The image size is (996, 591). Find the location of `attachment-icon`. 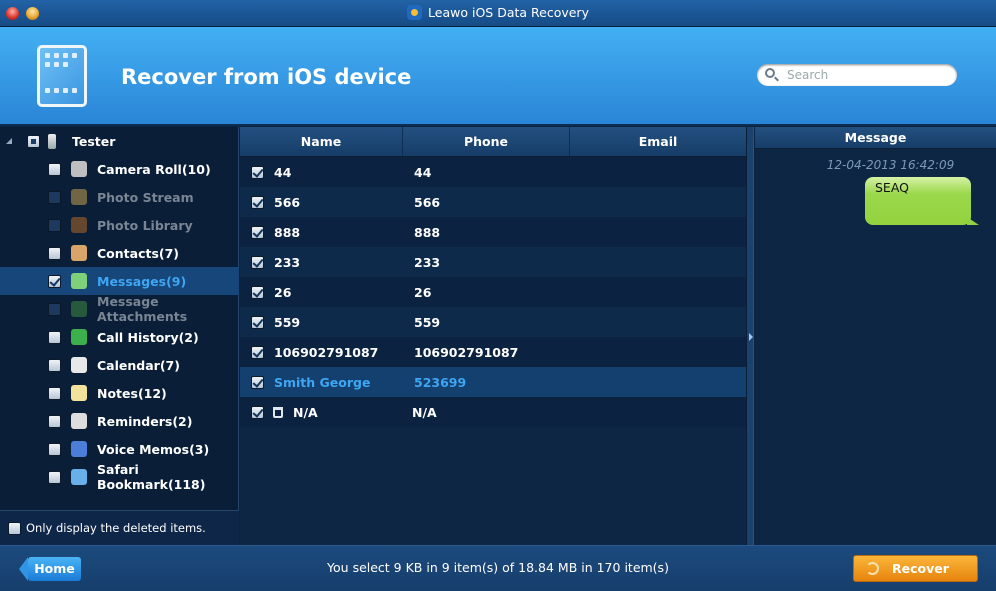

attachment-icon is located at coordinates (79, 309).